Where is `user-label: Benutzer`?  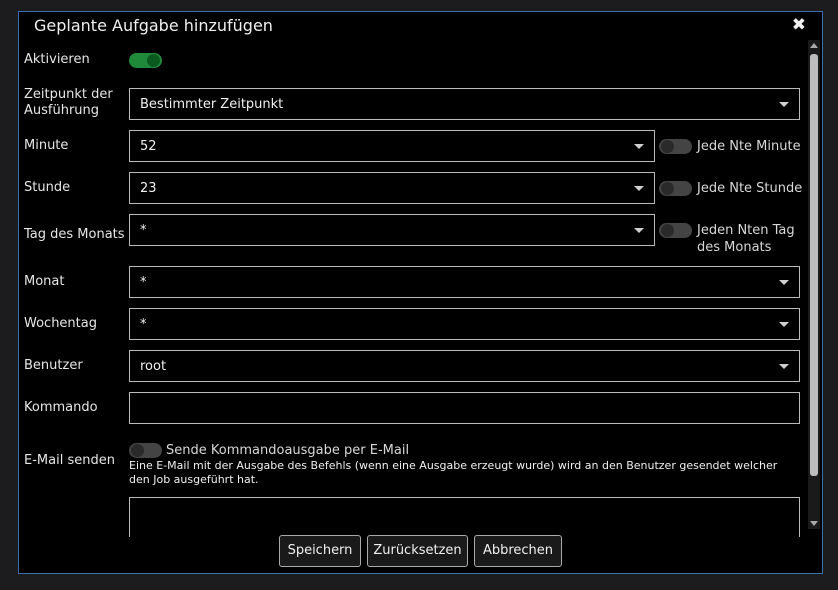
user-label: Benutzer is located at coordinates (53, 365).